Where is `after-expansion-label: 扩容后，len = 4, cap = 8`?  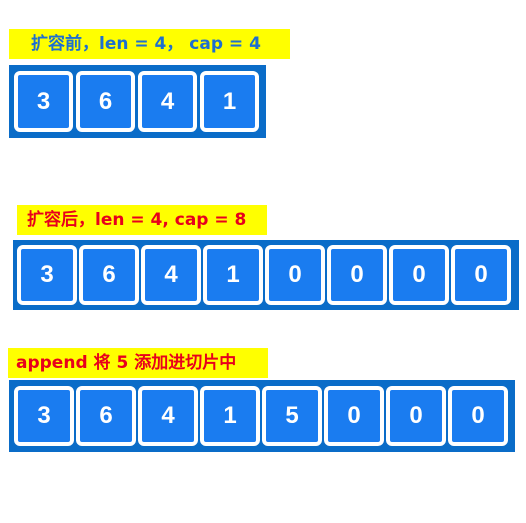
after-expansion-label: 扩容后，len = 4, cap = 8 is located at coordinates (142, 220).